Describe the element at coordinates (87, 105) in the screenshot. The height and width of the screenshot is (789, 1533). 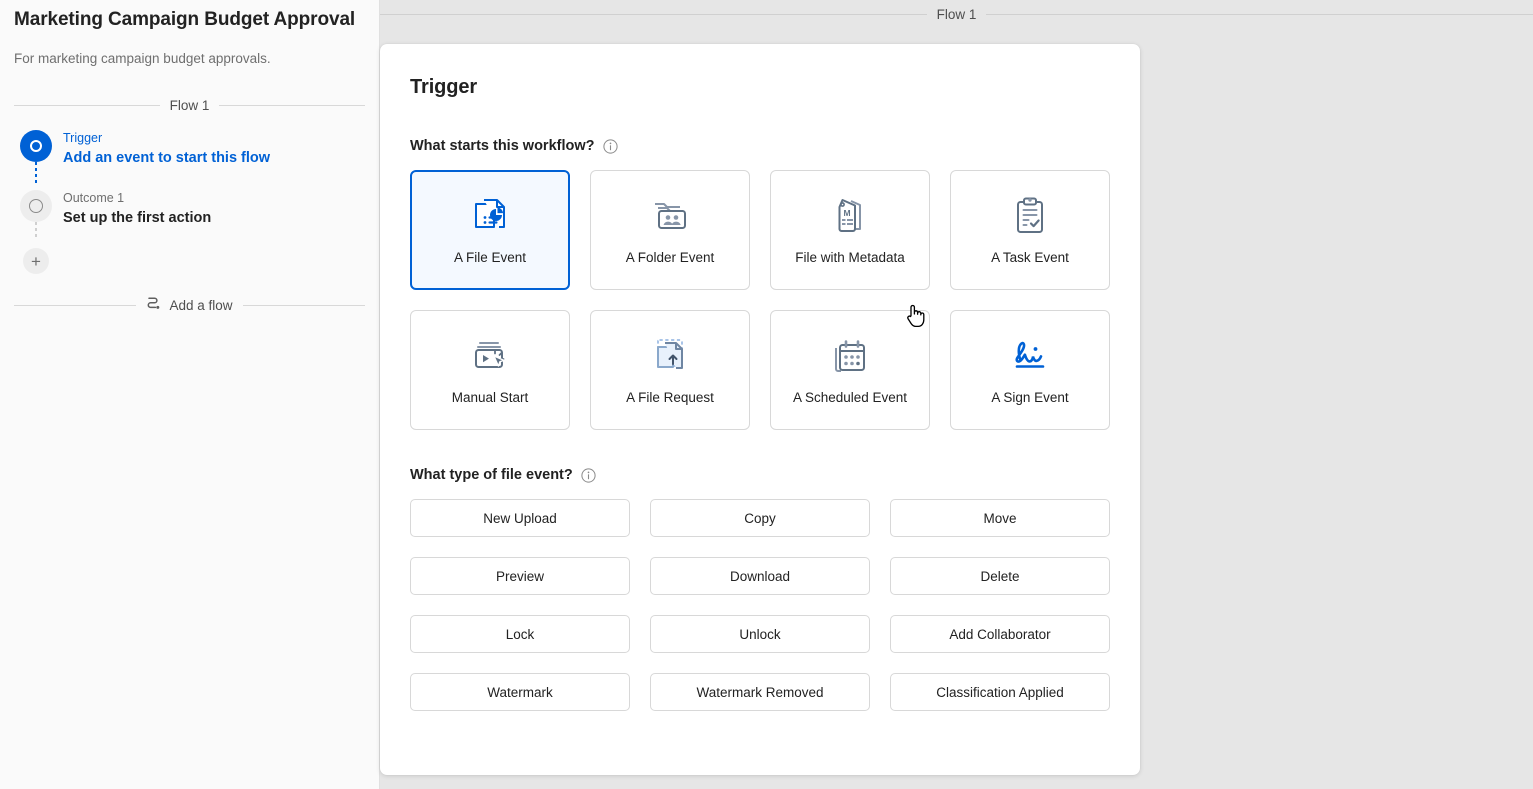
I see `divider-line-left` at that location.